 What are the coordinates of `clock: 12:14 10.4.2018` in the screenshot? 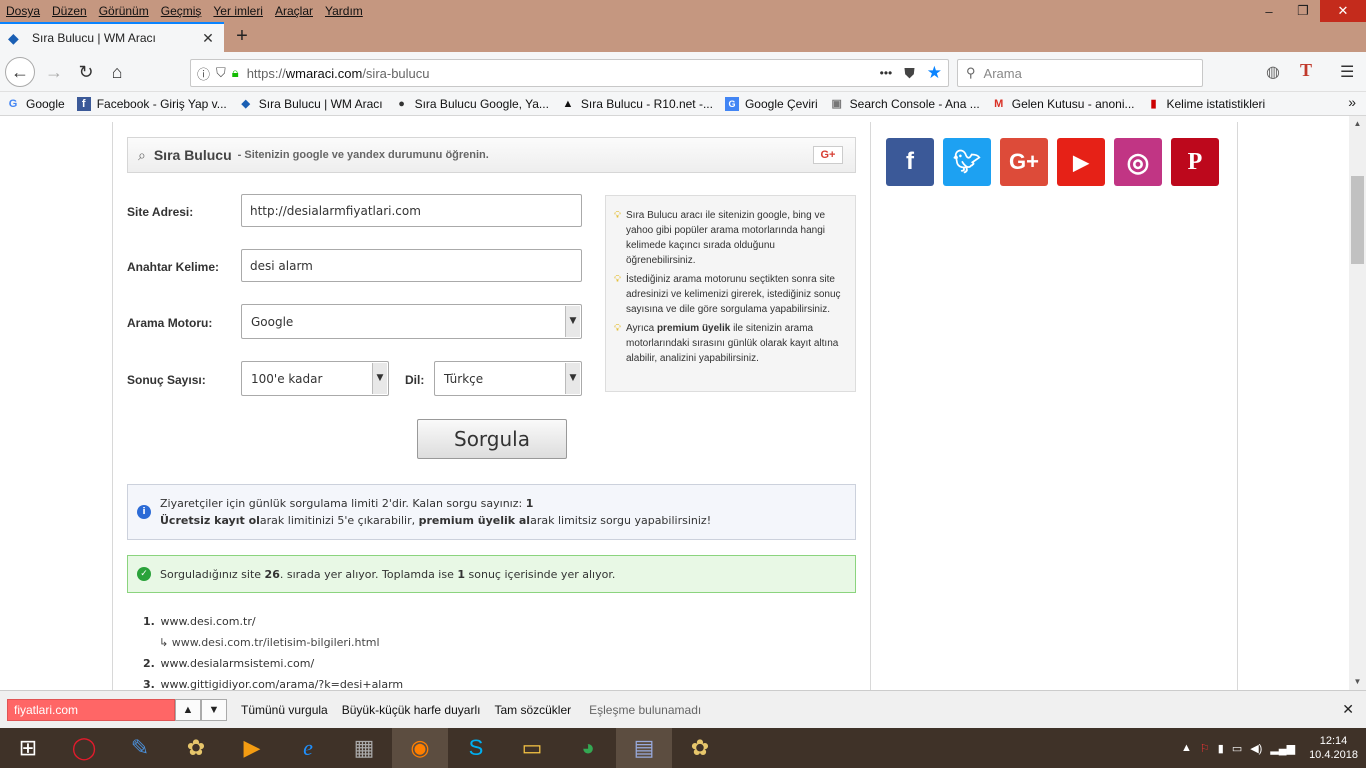 It's located at (1333, 748).